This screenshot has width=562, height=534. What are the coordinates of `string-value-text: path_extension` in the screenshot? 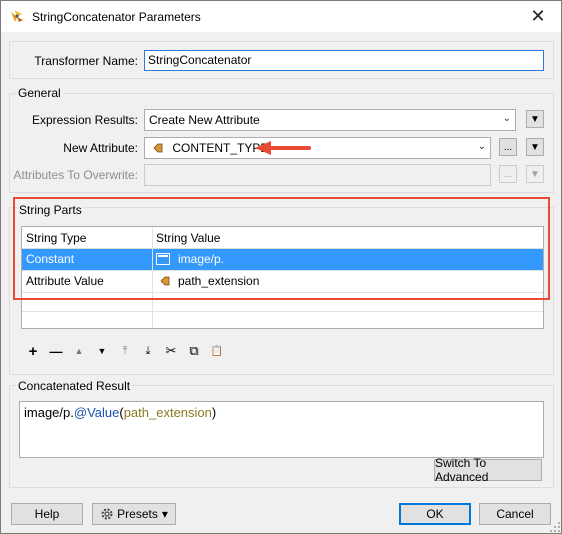 It's located at (219, 281).